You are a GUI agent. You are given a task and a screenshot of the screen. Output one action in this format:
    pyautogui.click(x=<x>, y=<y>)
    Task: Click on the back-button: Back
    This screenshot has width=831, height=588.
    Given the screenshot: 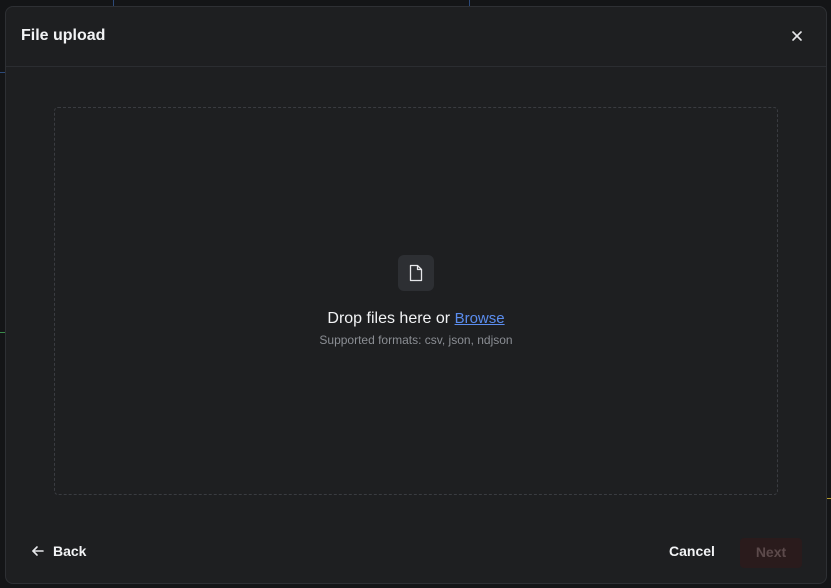 What is the action you would take?
    pyautogui.click(x=58, y=551)
    